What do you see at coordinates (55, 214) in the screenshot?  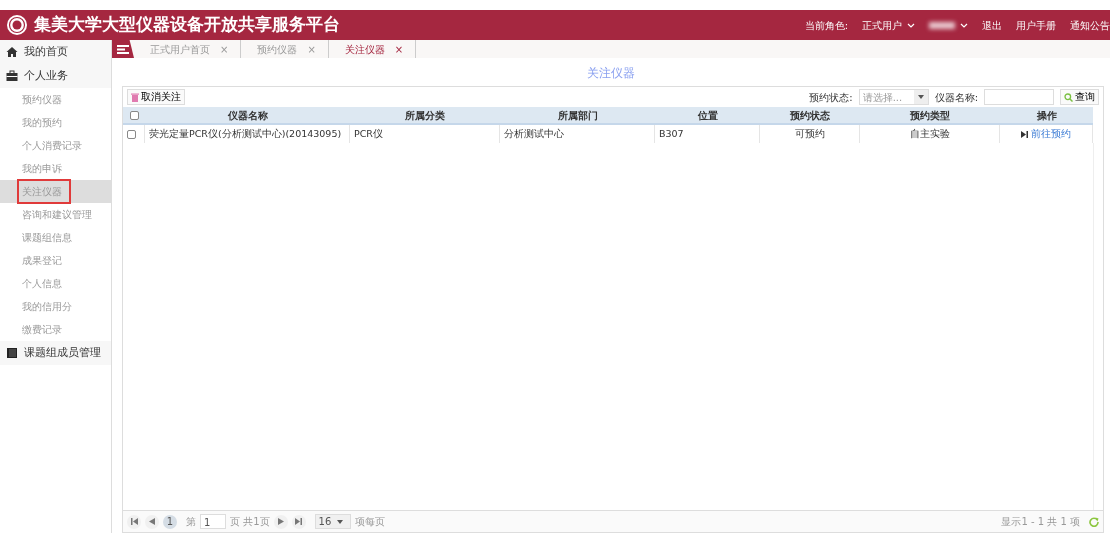 I see `sidebar-item: 咨询和建议管理` at bounding box center [55, 214].